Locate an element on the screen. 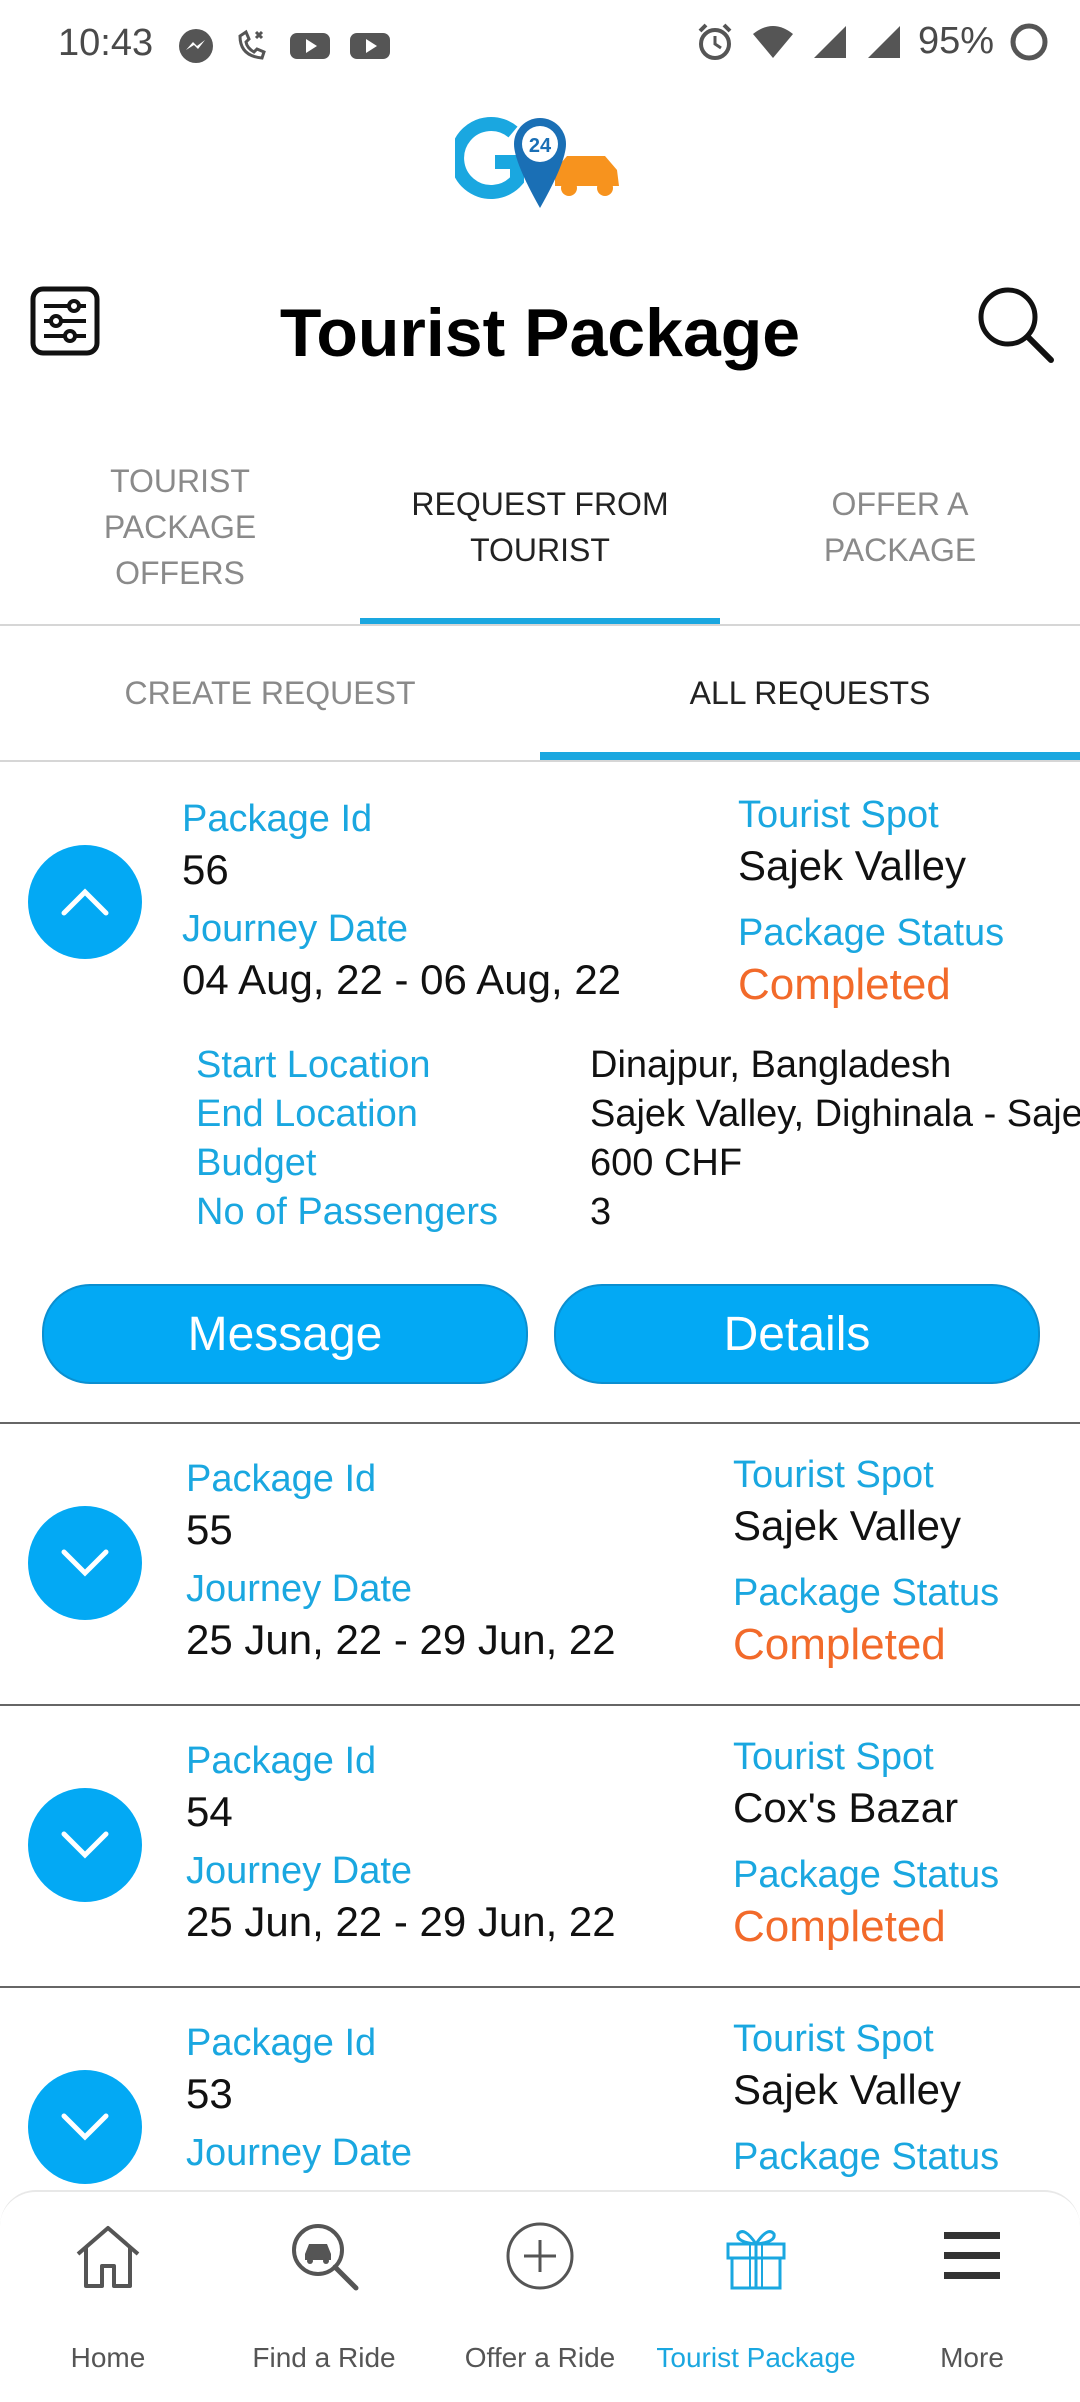  end-location-label: End Location is located at coordinates (307, 1114).